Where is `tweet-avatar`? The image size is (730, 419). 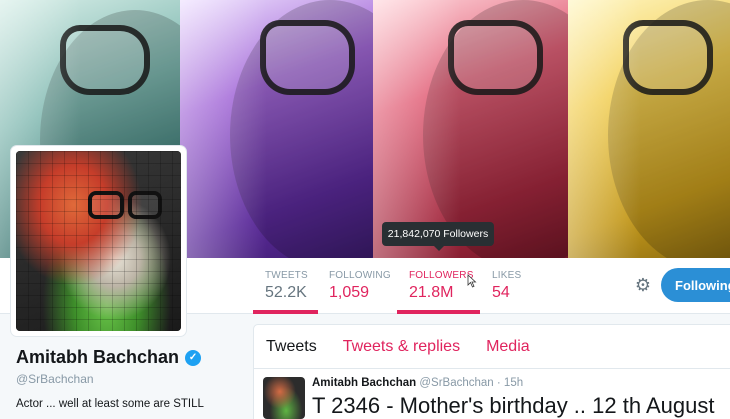
tweet-avatar is located at coordinates (284, 398).